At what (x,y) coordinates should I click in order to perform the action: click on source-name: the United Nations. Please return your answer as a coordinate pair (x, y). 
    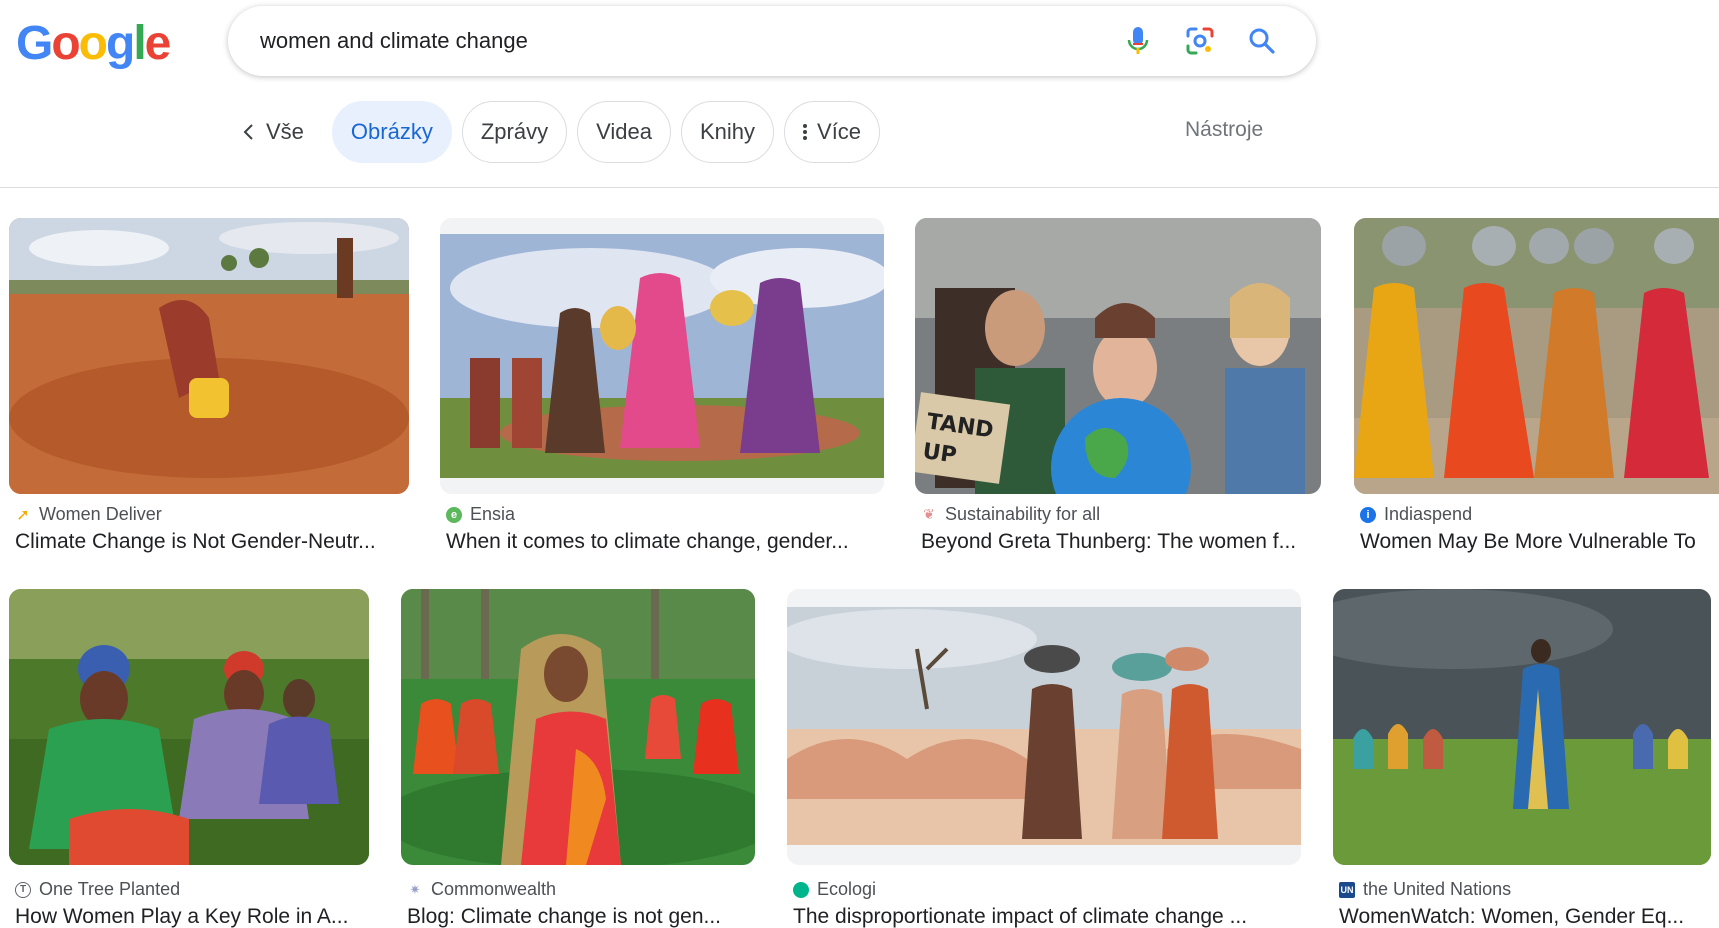
    Looking at the image, I should click on (1437, 889).